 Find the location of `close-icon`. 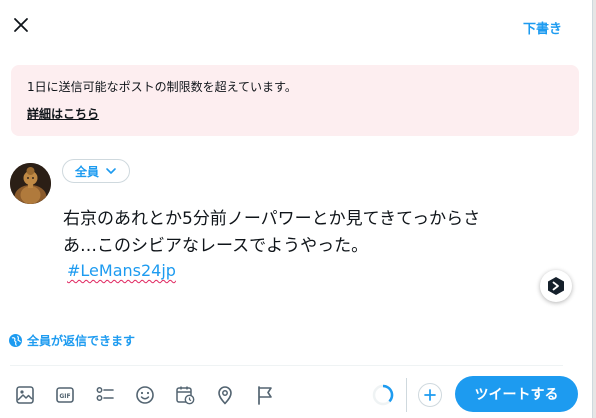

close-icon is located at coordinates (21, 25).